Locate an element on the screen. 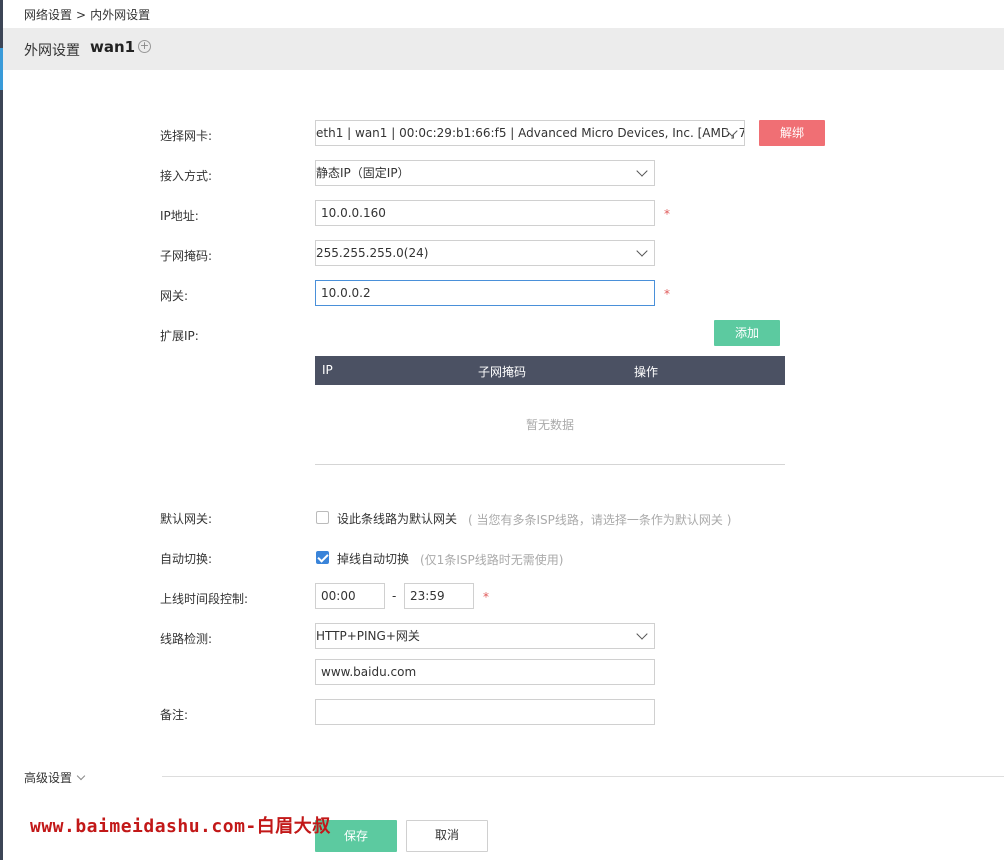  nic-label: 选择网卡: is located at coordinates (186, 136).